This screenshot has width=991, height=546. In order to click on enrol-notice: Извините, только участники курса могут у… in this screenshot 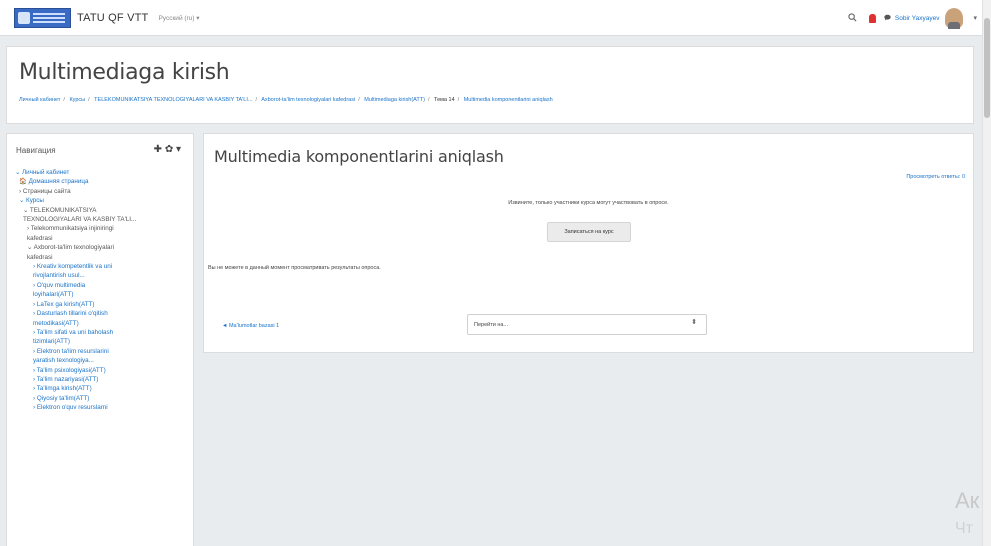, I will do `click(588, 203)`.